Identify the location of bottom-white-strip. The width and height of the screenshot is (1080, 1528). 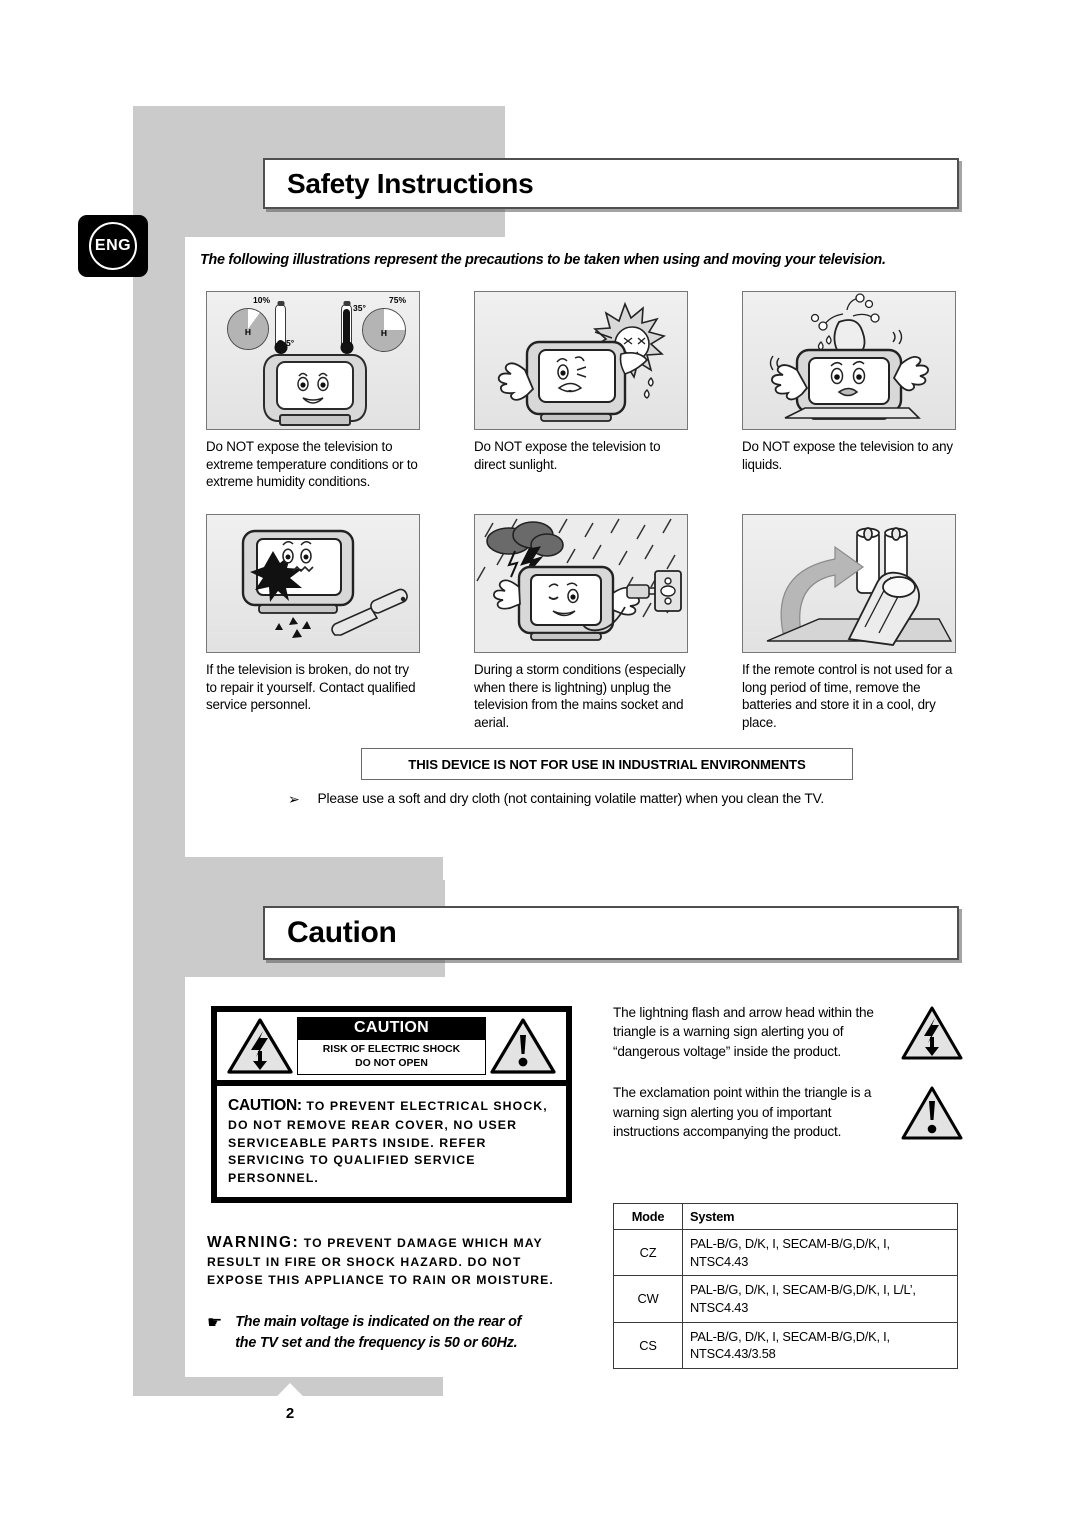
(289, 1478).